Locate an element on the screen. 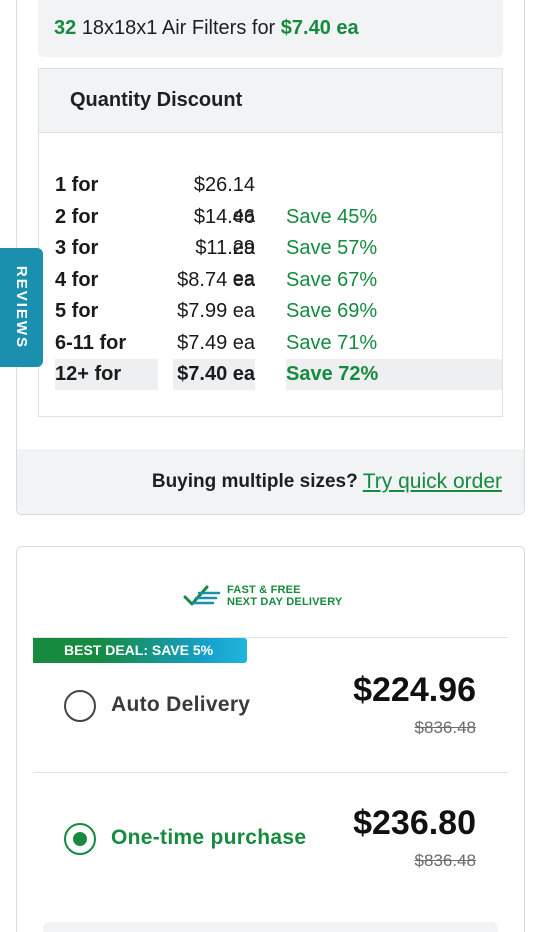  quick-order-label: Buying multiple sizes? is located at coordinates (254, 481).